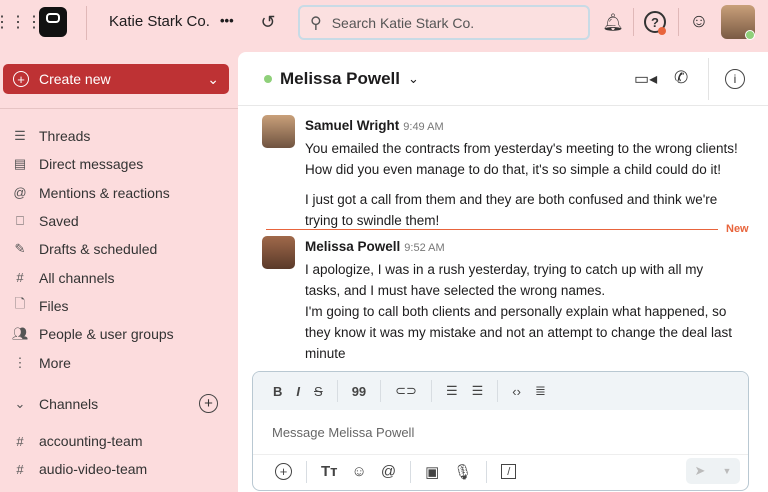 The image size is (768, 492). What do you see at coordinates (359, 471) in the screenshot?
I see `emoji-icon: ☺` at bounding box center [359, 471].